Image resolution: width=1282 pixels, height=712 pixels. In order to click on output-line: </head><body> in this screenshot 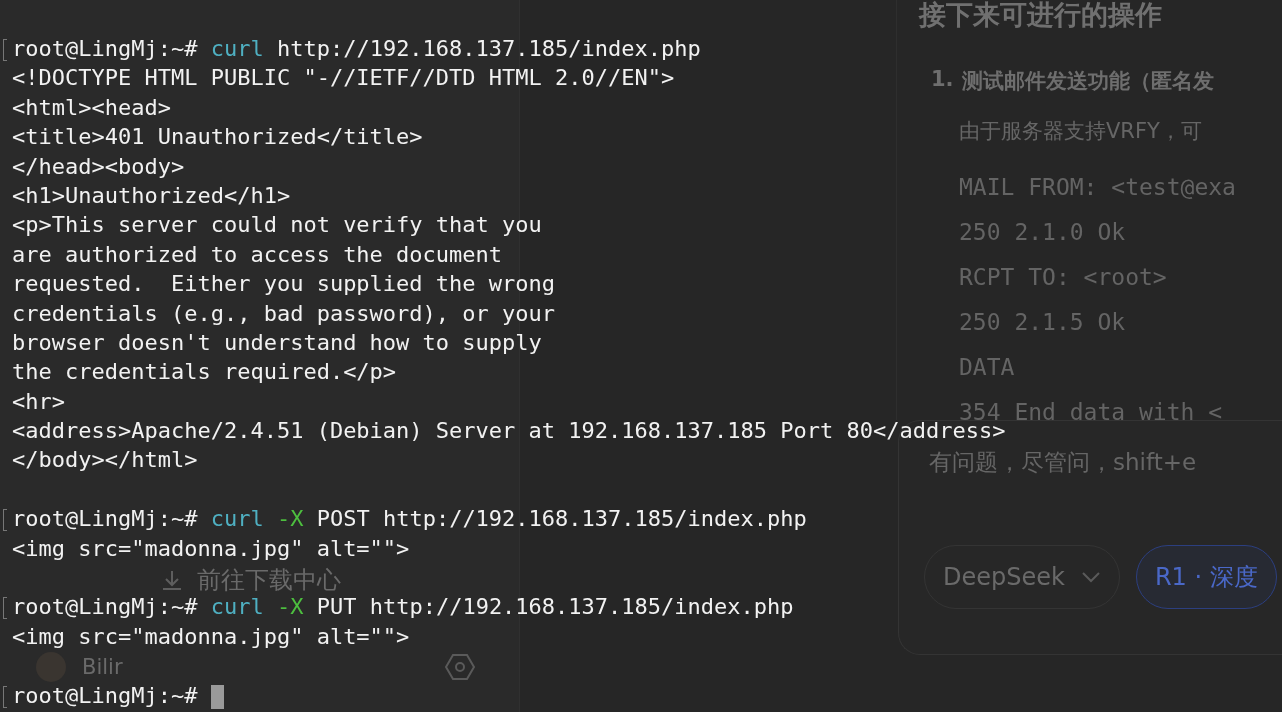, I will do `click(98, 166)`.